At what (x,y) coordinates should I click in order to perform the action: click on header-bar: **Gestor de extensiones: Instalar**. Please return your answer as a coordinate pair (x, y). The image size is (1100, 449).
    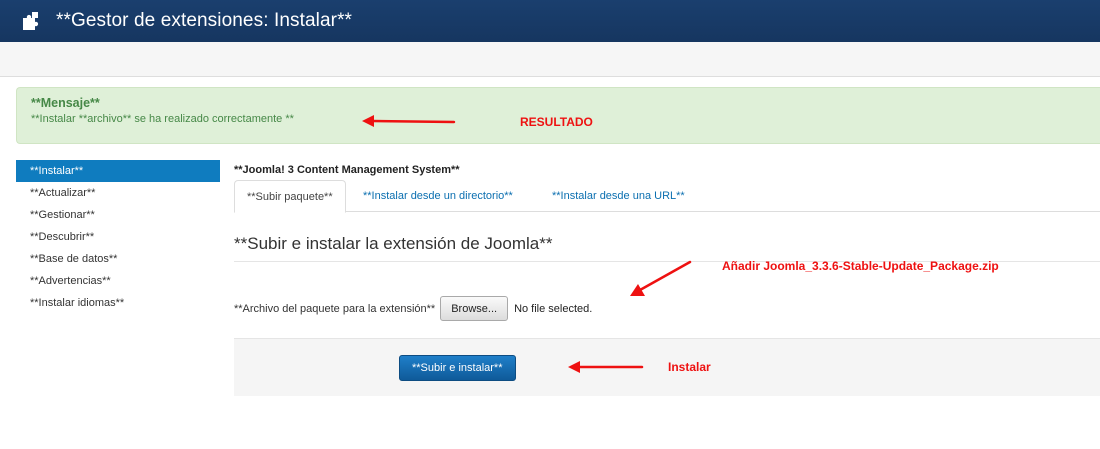
    Looking at the image, I should click on (550, 21).